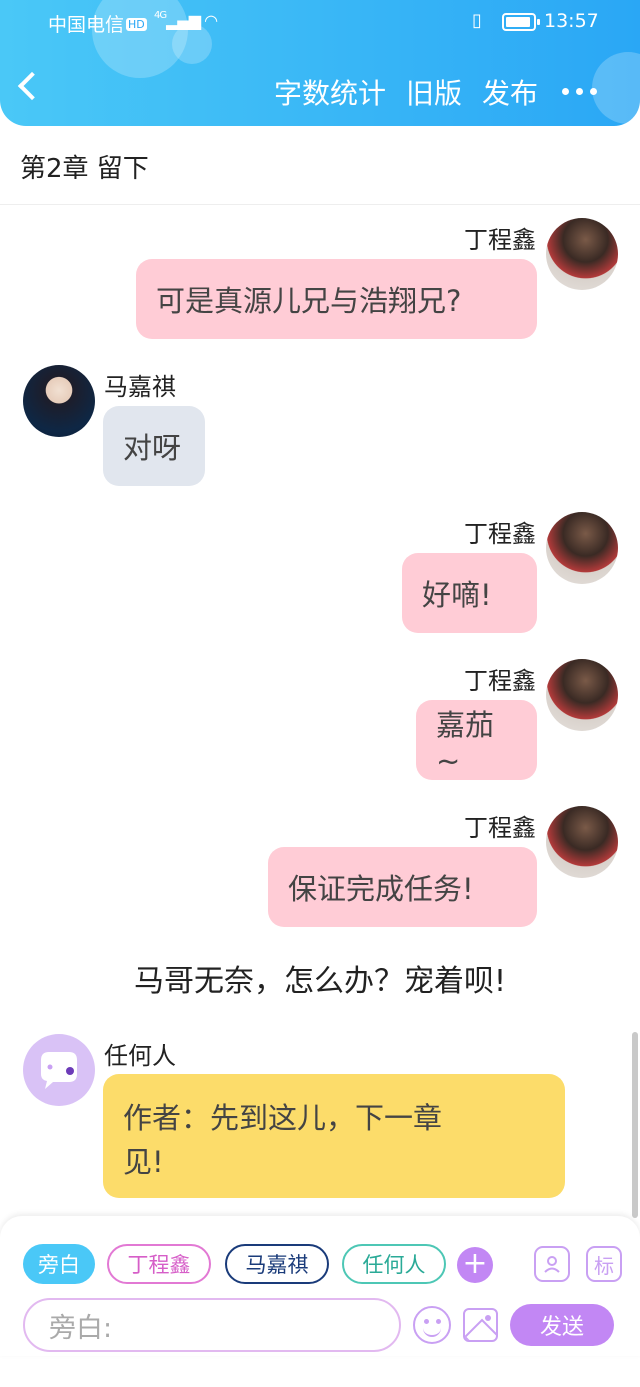  What do you see at coordinates (277, 1264) in the screenshot?
I see `role-chip-ma: 马嘉祺` at bounding box center [277, 1264].